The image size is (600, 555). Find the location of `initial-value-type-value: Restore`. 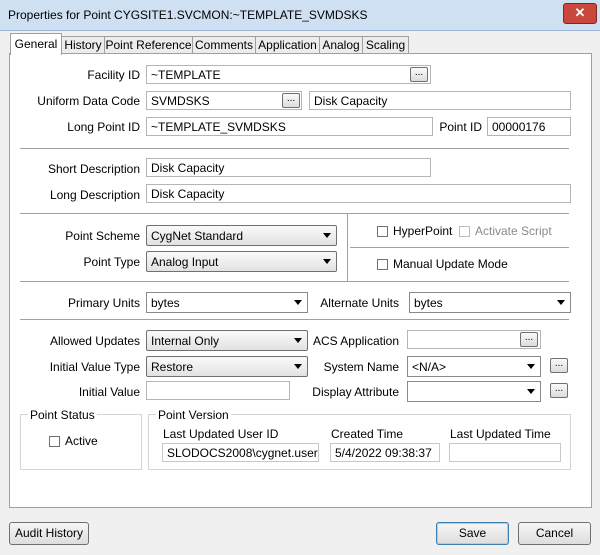

initial-value-type-value: Restore is located at coordinates (172, 367).